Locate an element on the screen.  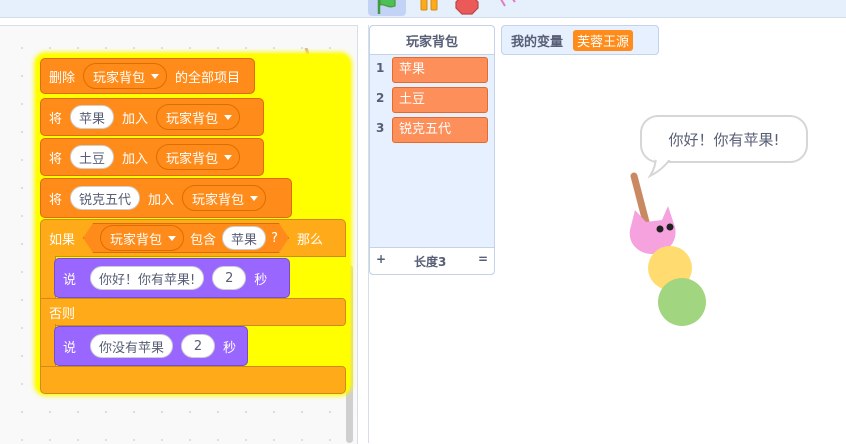
stop-button is located at coordinates (467, 8).